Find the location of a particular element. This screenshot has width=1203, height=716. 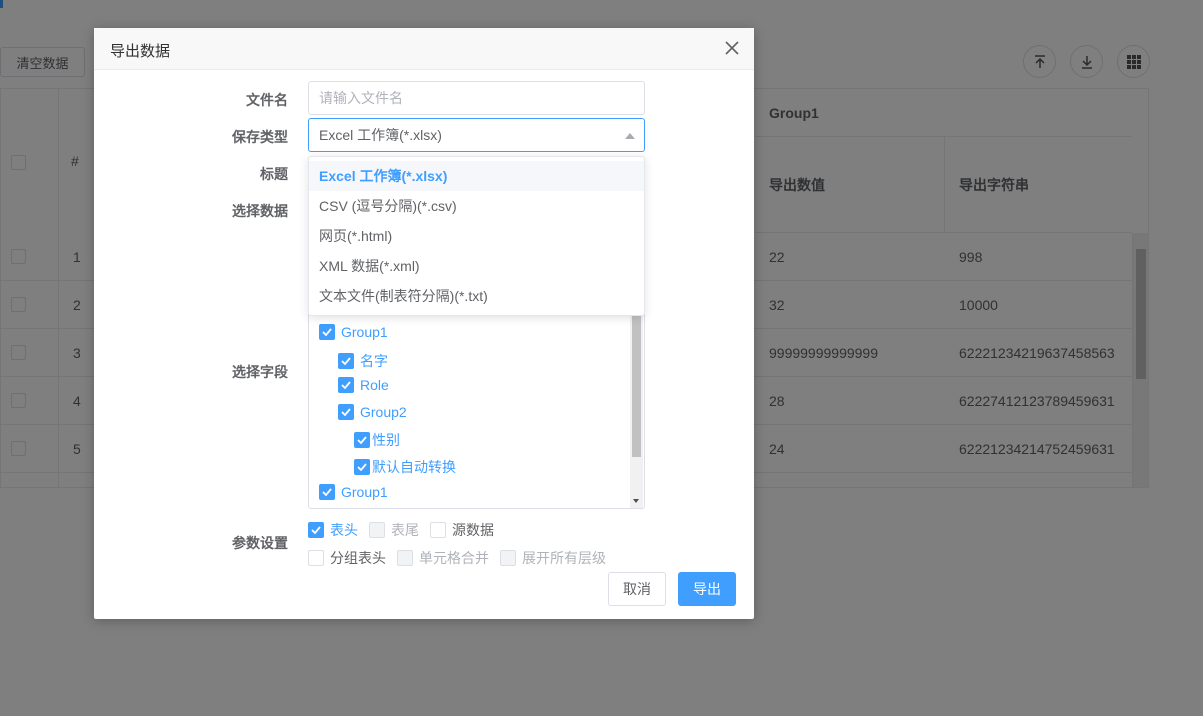

field-item: 性别 is located at coordinates (377, 440).